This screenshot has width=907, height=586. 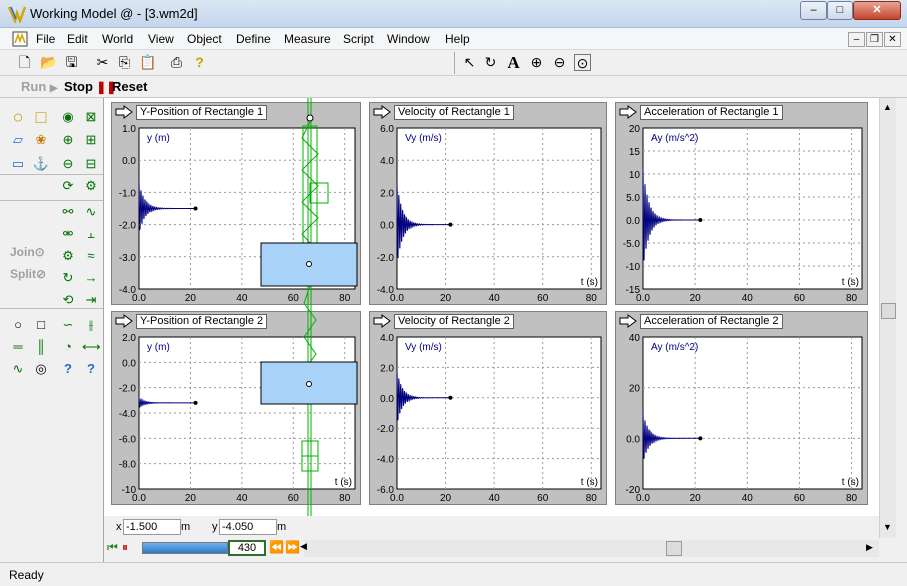 What do you see at coordinates (28, 274) in the screenshot?
I see `split-button: Split⊘` at bounding box center [28, 274].